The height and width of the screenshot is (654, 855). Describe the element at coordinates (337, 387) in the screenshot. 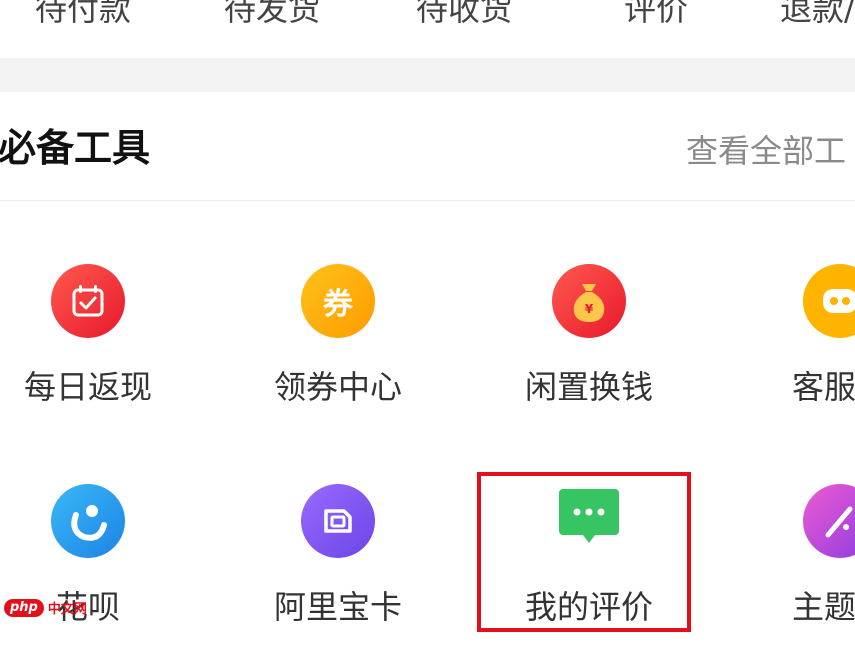

I see `tool-label: 领券中心` at that location.